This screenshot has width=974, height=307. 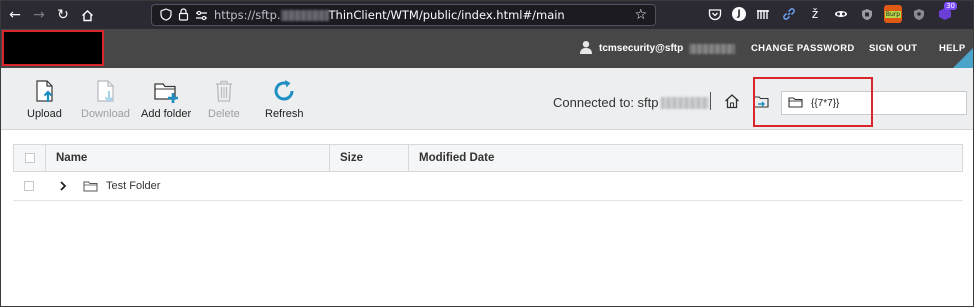 I want to click on select-all-cell, so click(x=30, y=158).